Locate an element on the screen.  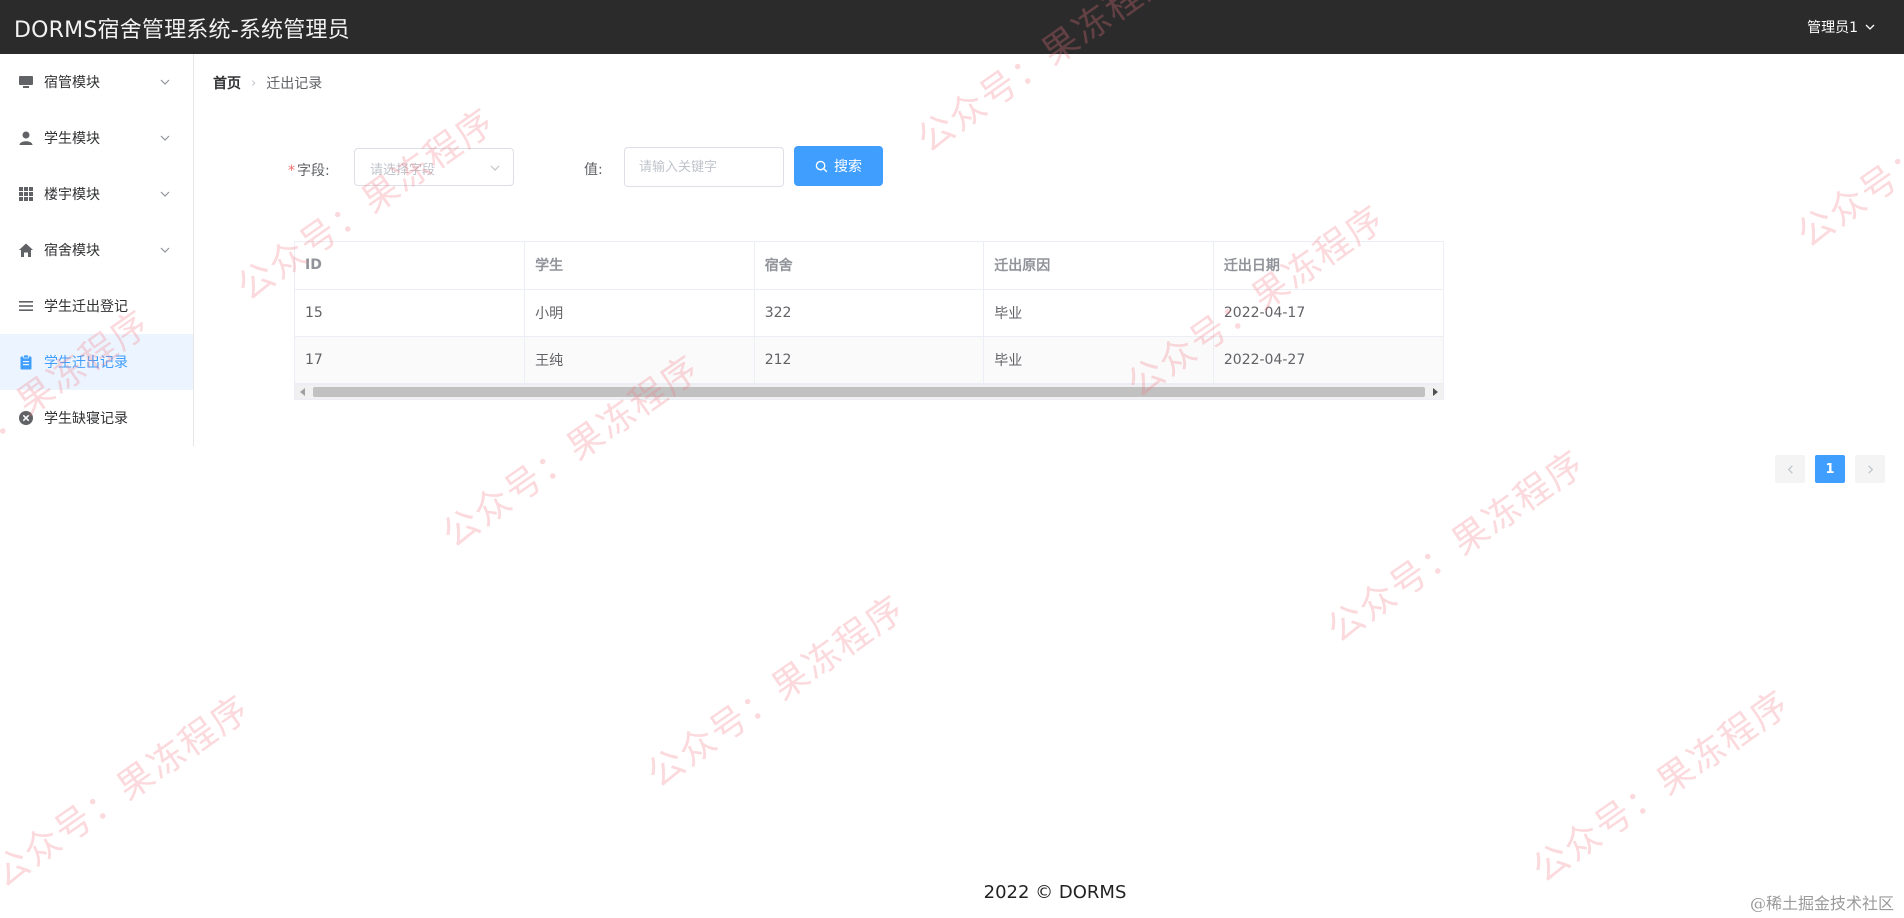
sidebar-item-label: 宿舍模块 is located at coordinates (72, 251).